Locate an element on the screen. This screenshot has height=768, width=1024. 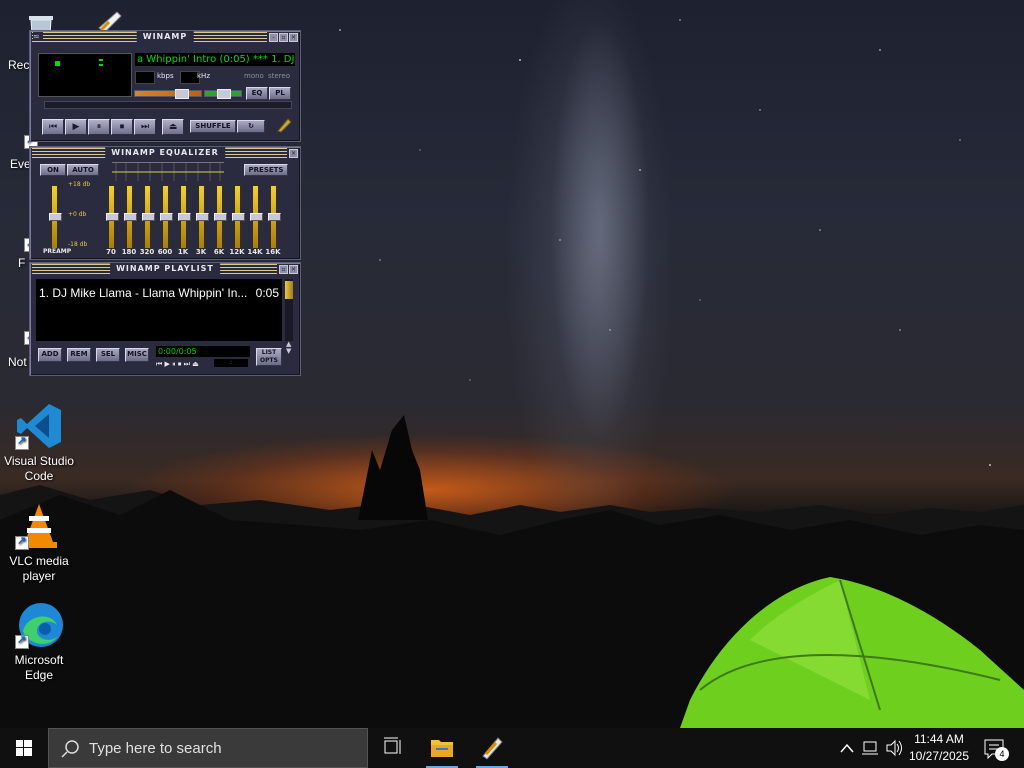
playlist-scroll-arrows-icon: ▲ ▼ is located at coordinates (290, 348).